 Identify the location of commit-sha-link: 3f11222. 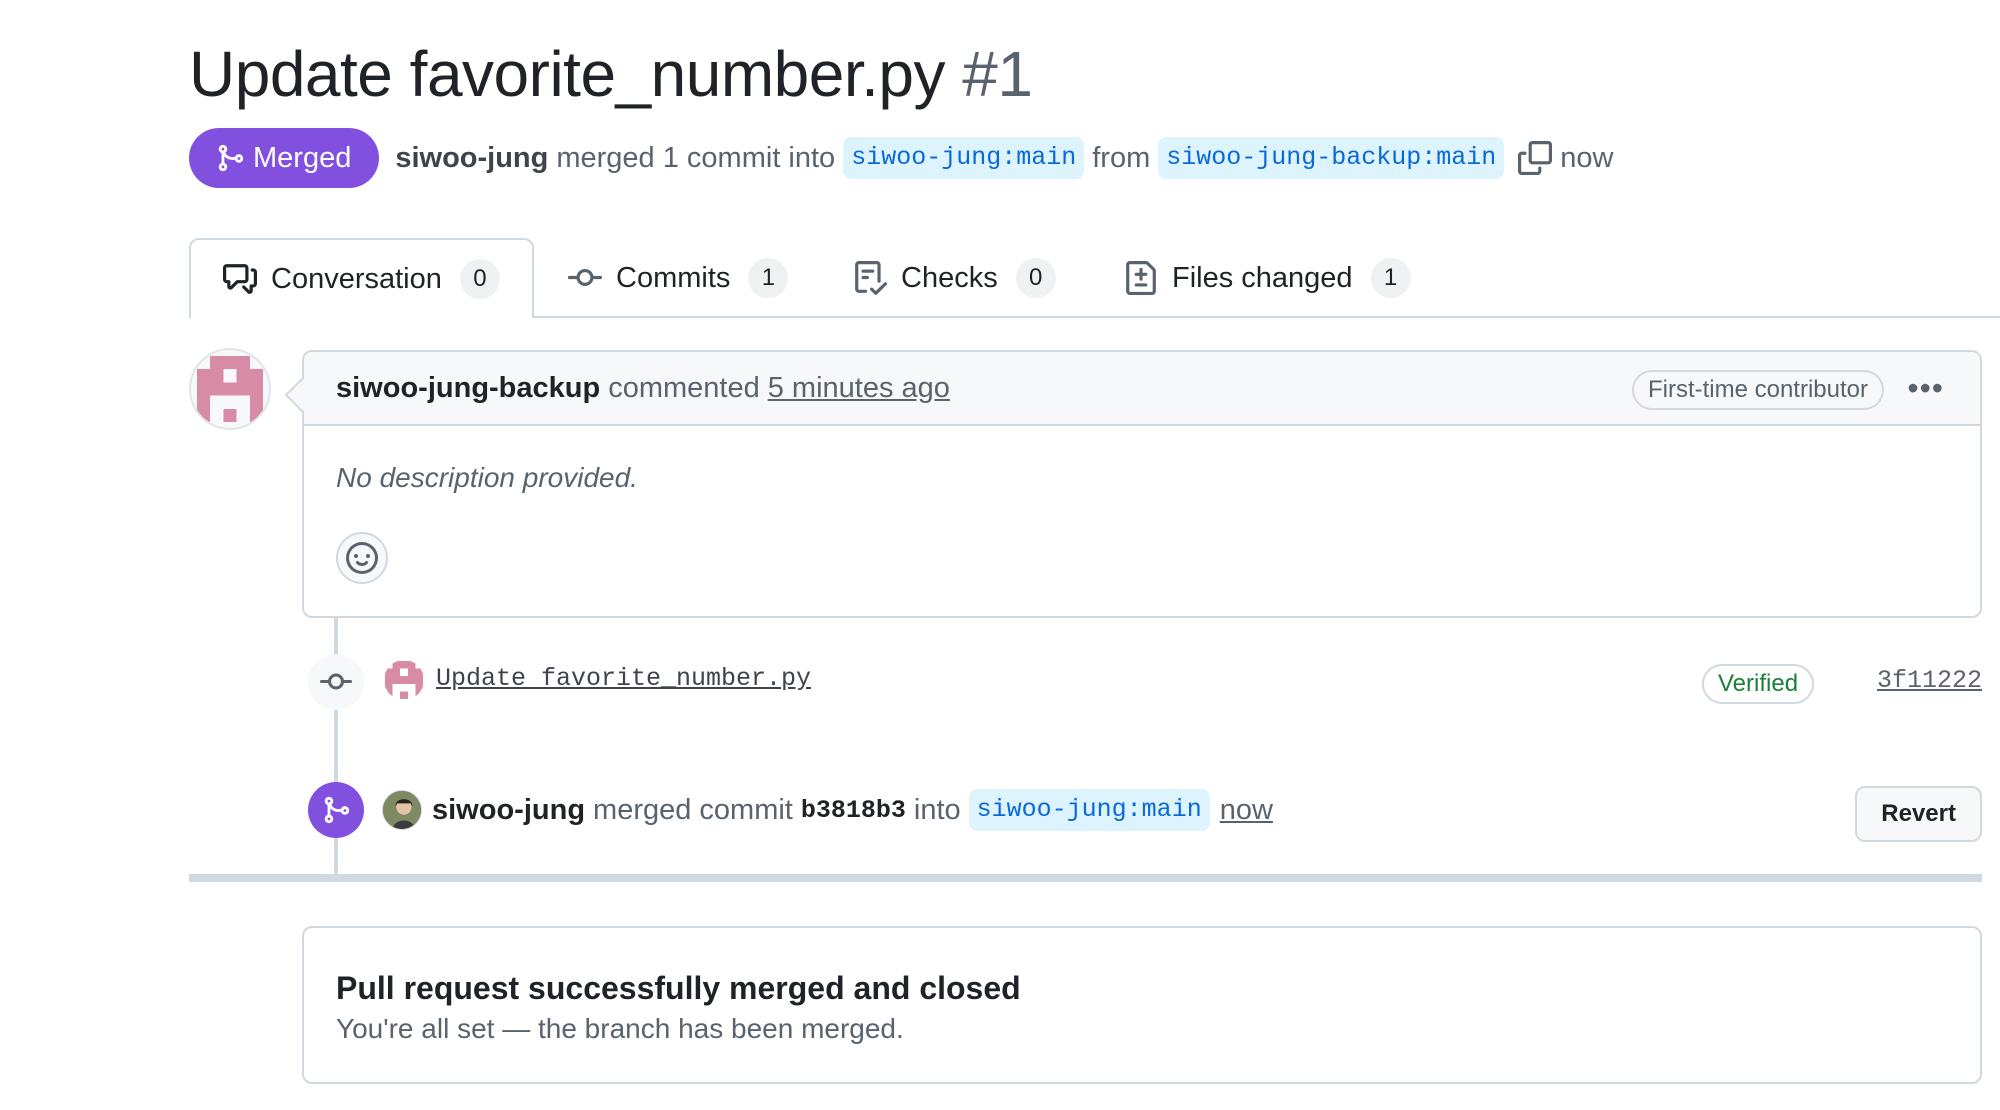
(1929, 680).